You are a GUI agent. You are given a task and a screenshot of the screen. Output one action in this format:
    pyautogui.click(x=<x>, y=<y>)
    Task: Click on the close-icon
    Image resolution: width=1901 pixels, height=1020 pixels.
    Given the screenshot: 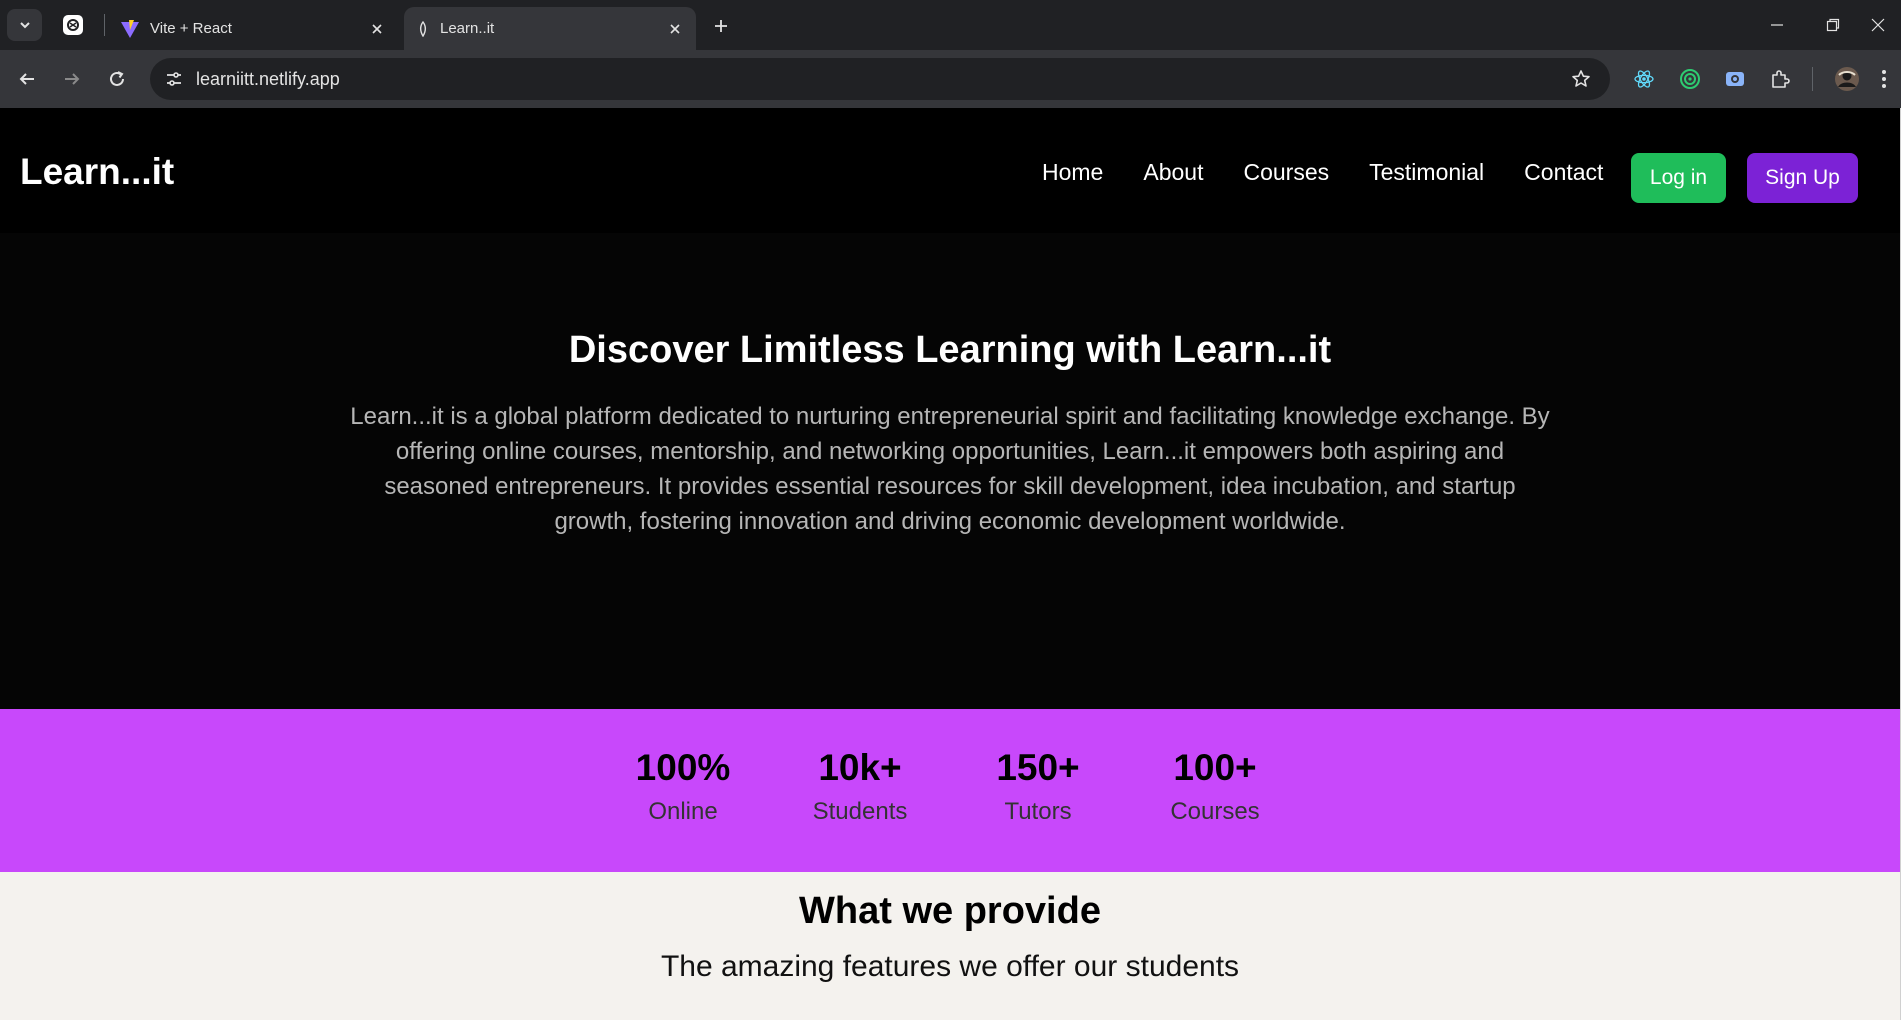 What is the action you would take?
    pyautogui.click(x=1878, y=25)
    